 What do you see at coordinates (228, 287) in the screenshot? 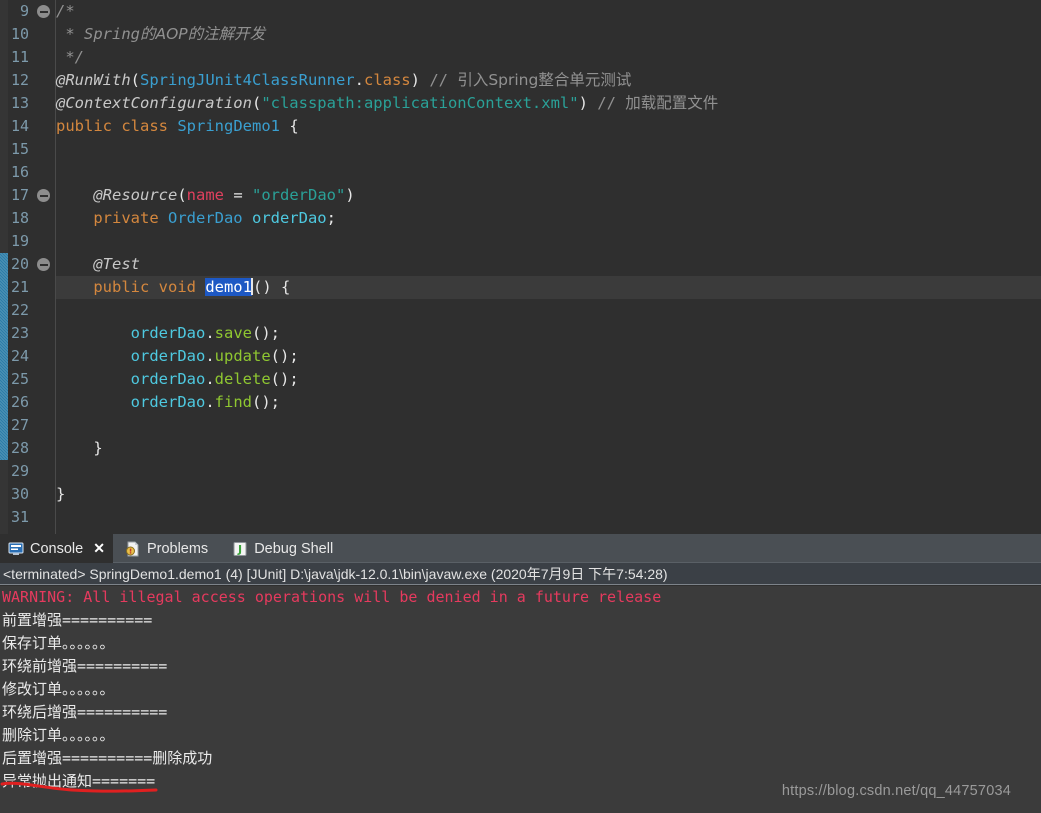
I see `code-token: demo1` at bounding box center [228, 287].